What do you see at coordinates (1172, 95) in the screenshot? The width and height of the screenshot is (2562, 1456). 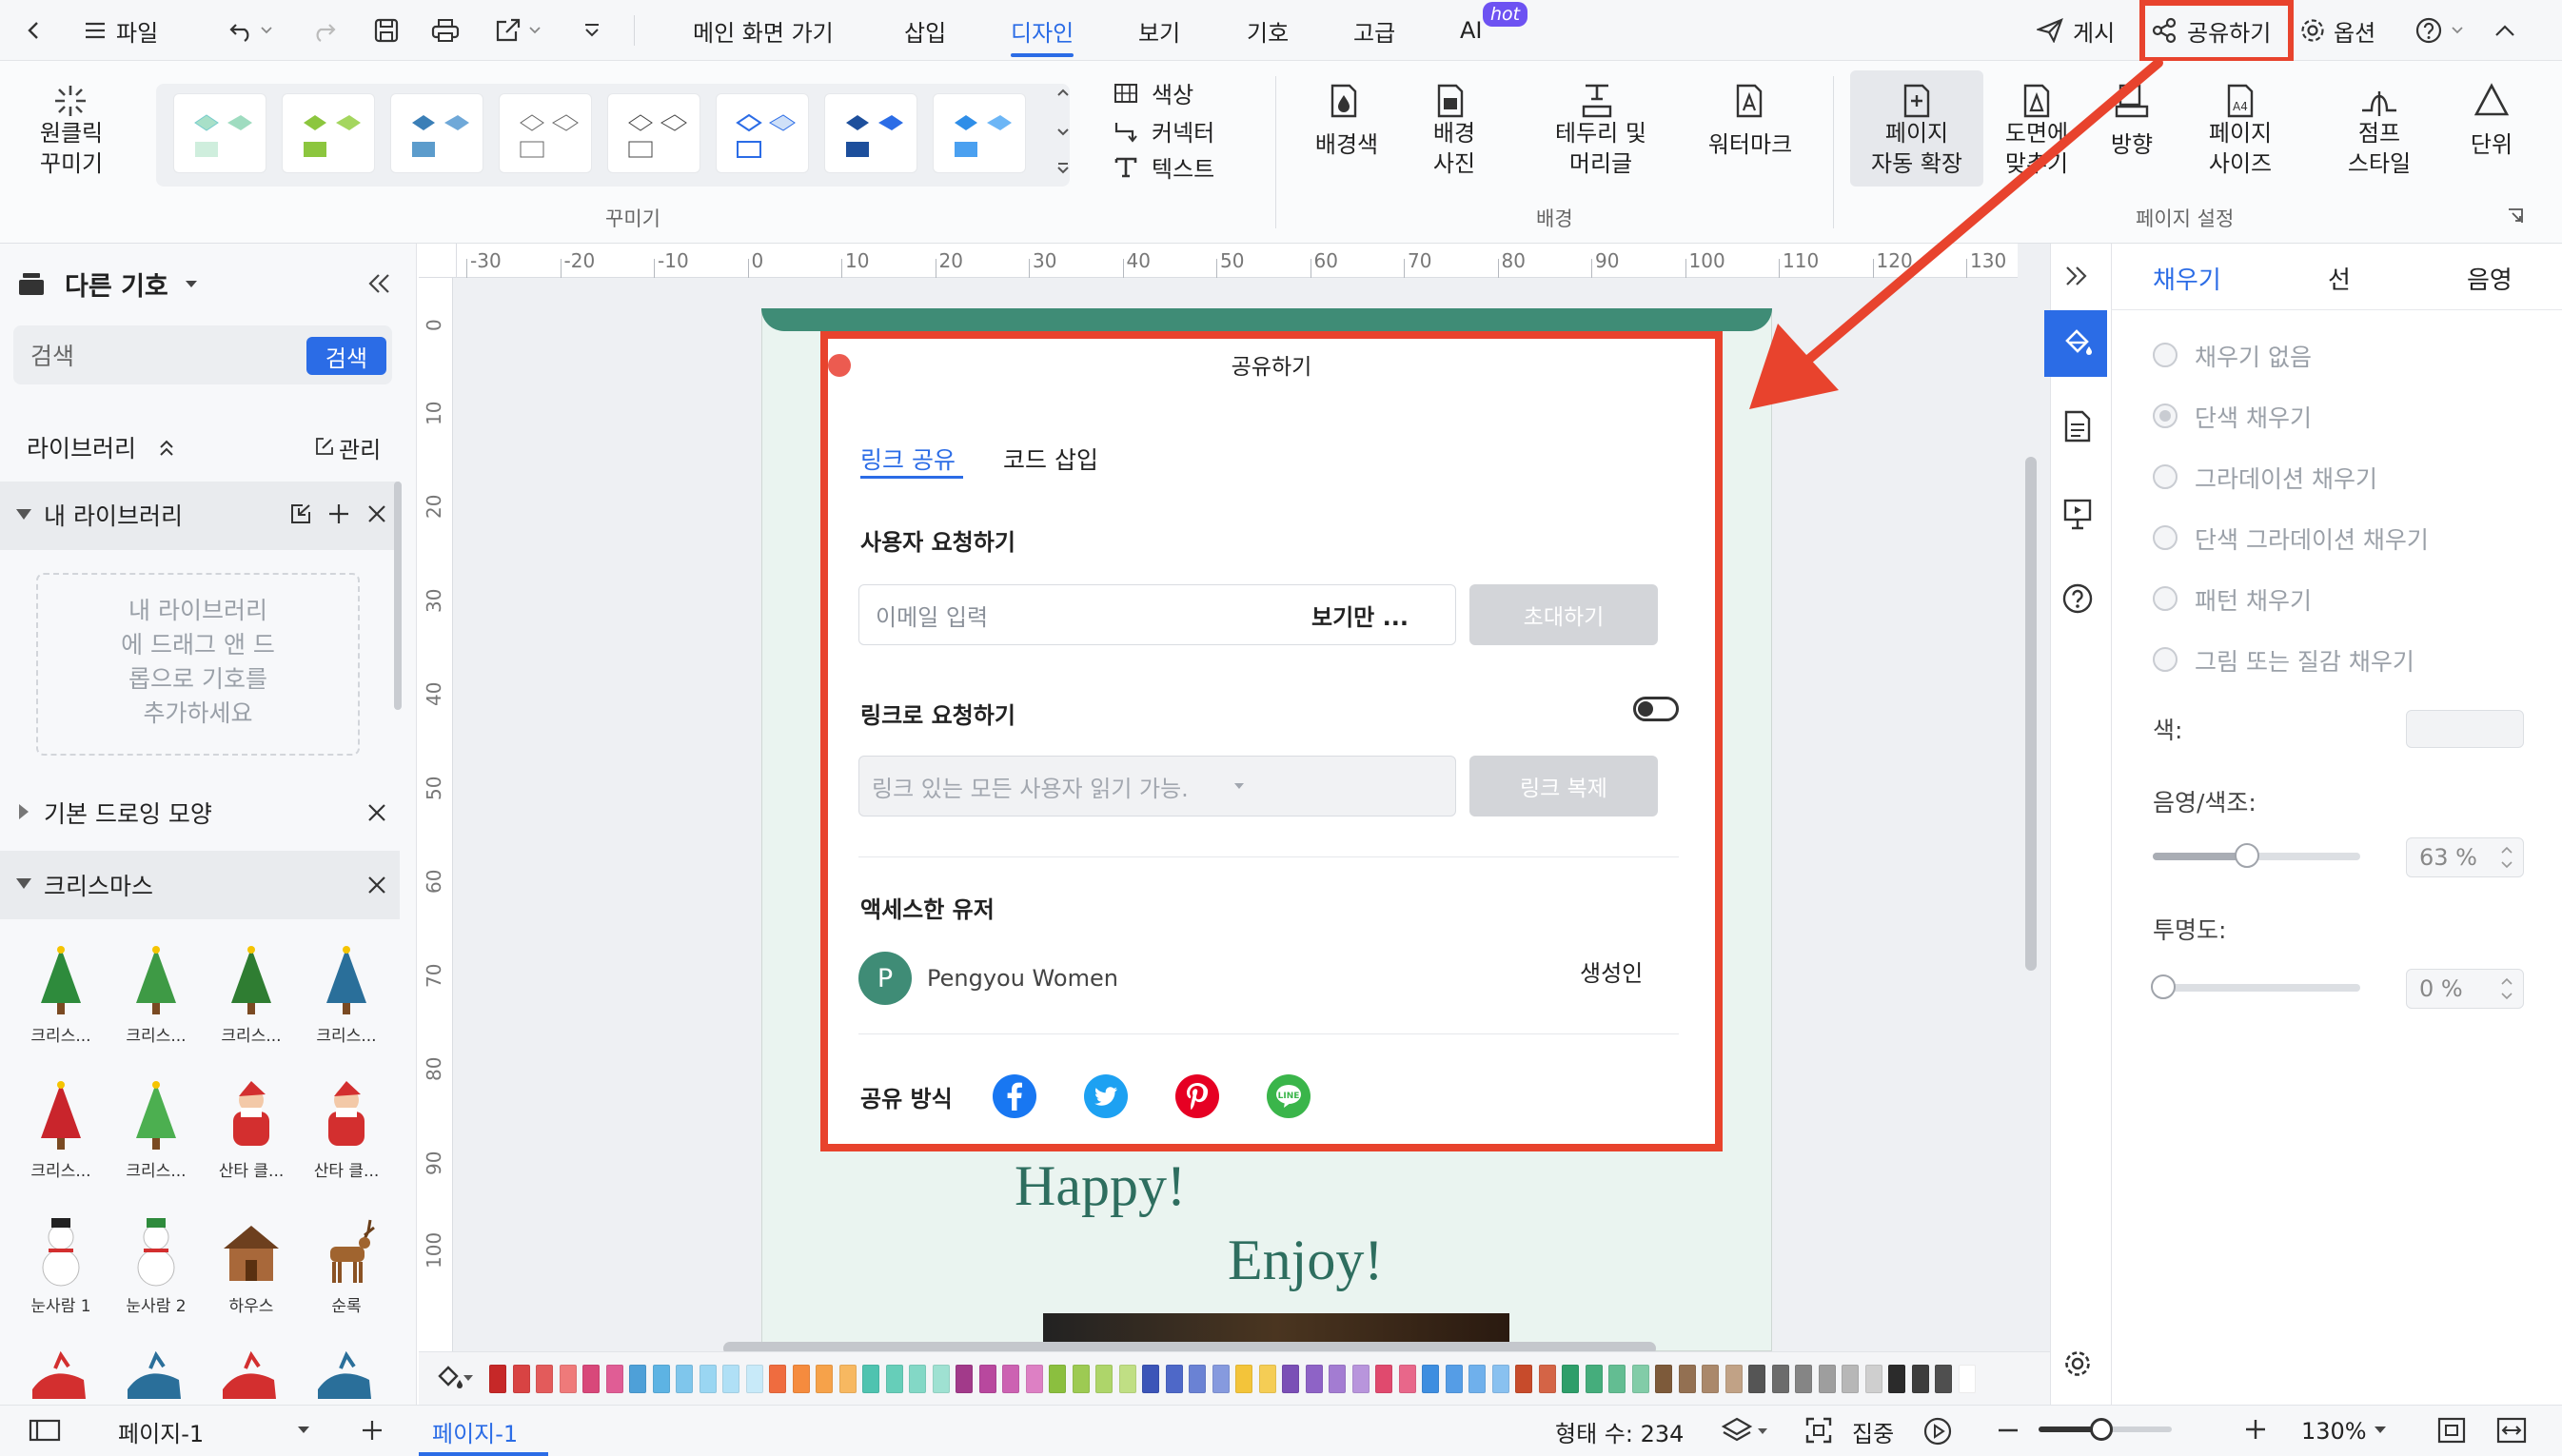 I see `color-scheme-button: 색상` at bounding box center [1172, 95].